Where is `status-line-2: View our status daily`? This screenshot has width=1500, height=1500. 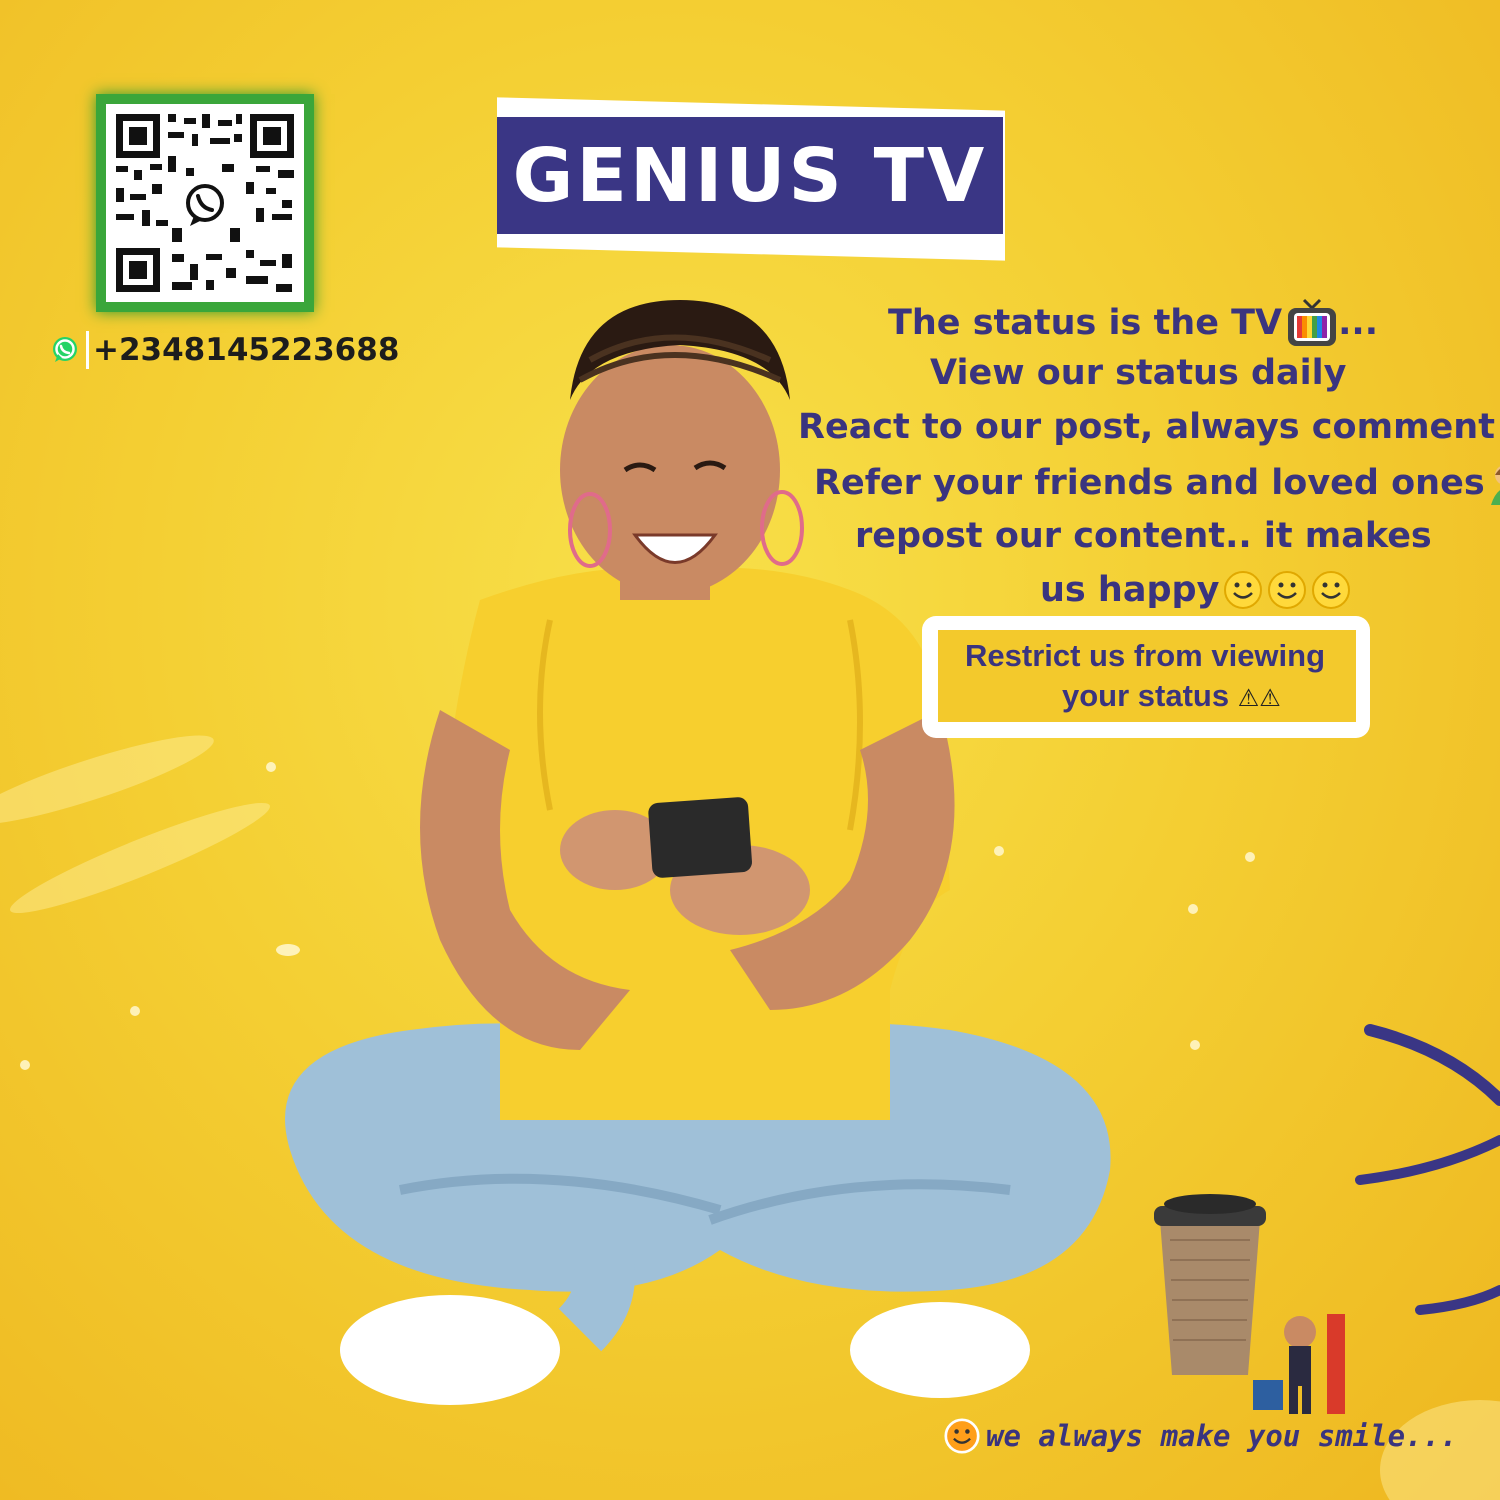
status-line-2: View our status daily is located at coordinates (1138, 373).